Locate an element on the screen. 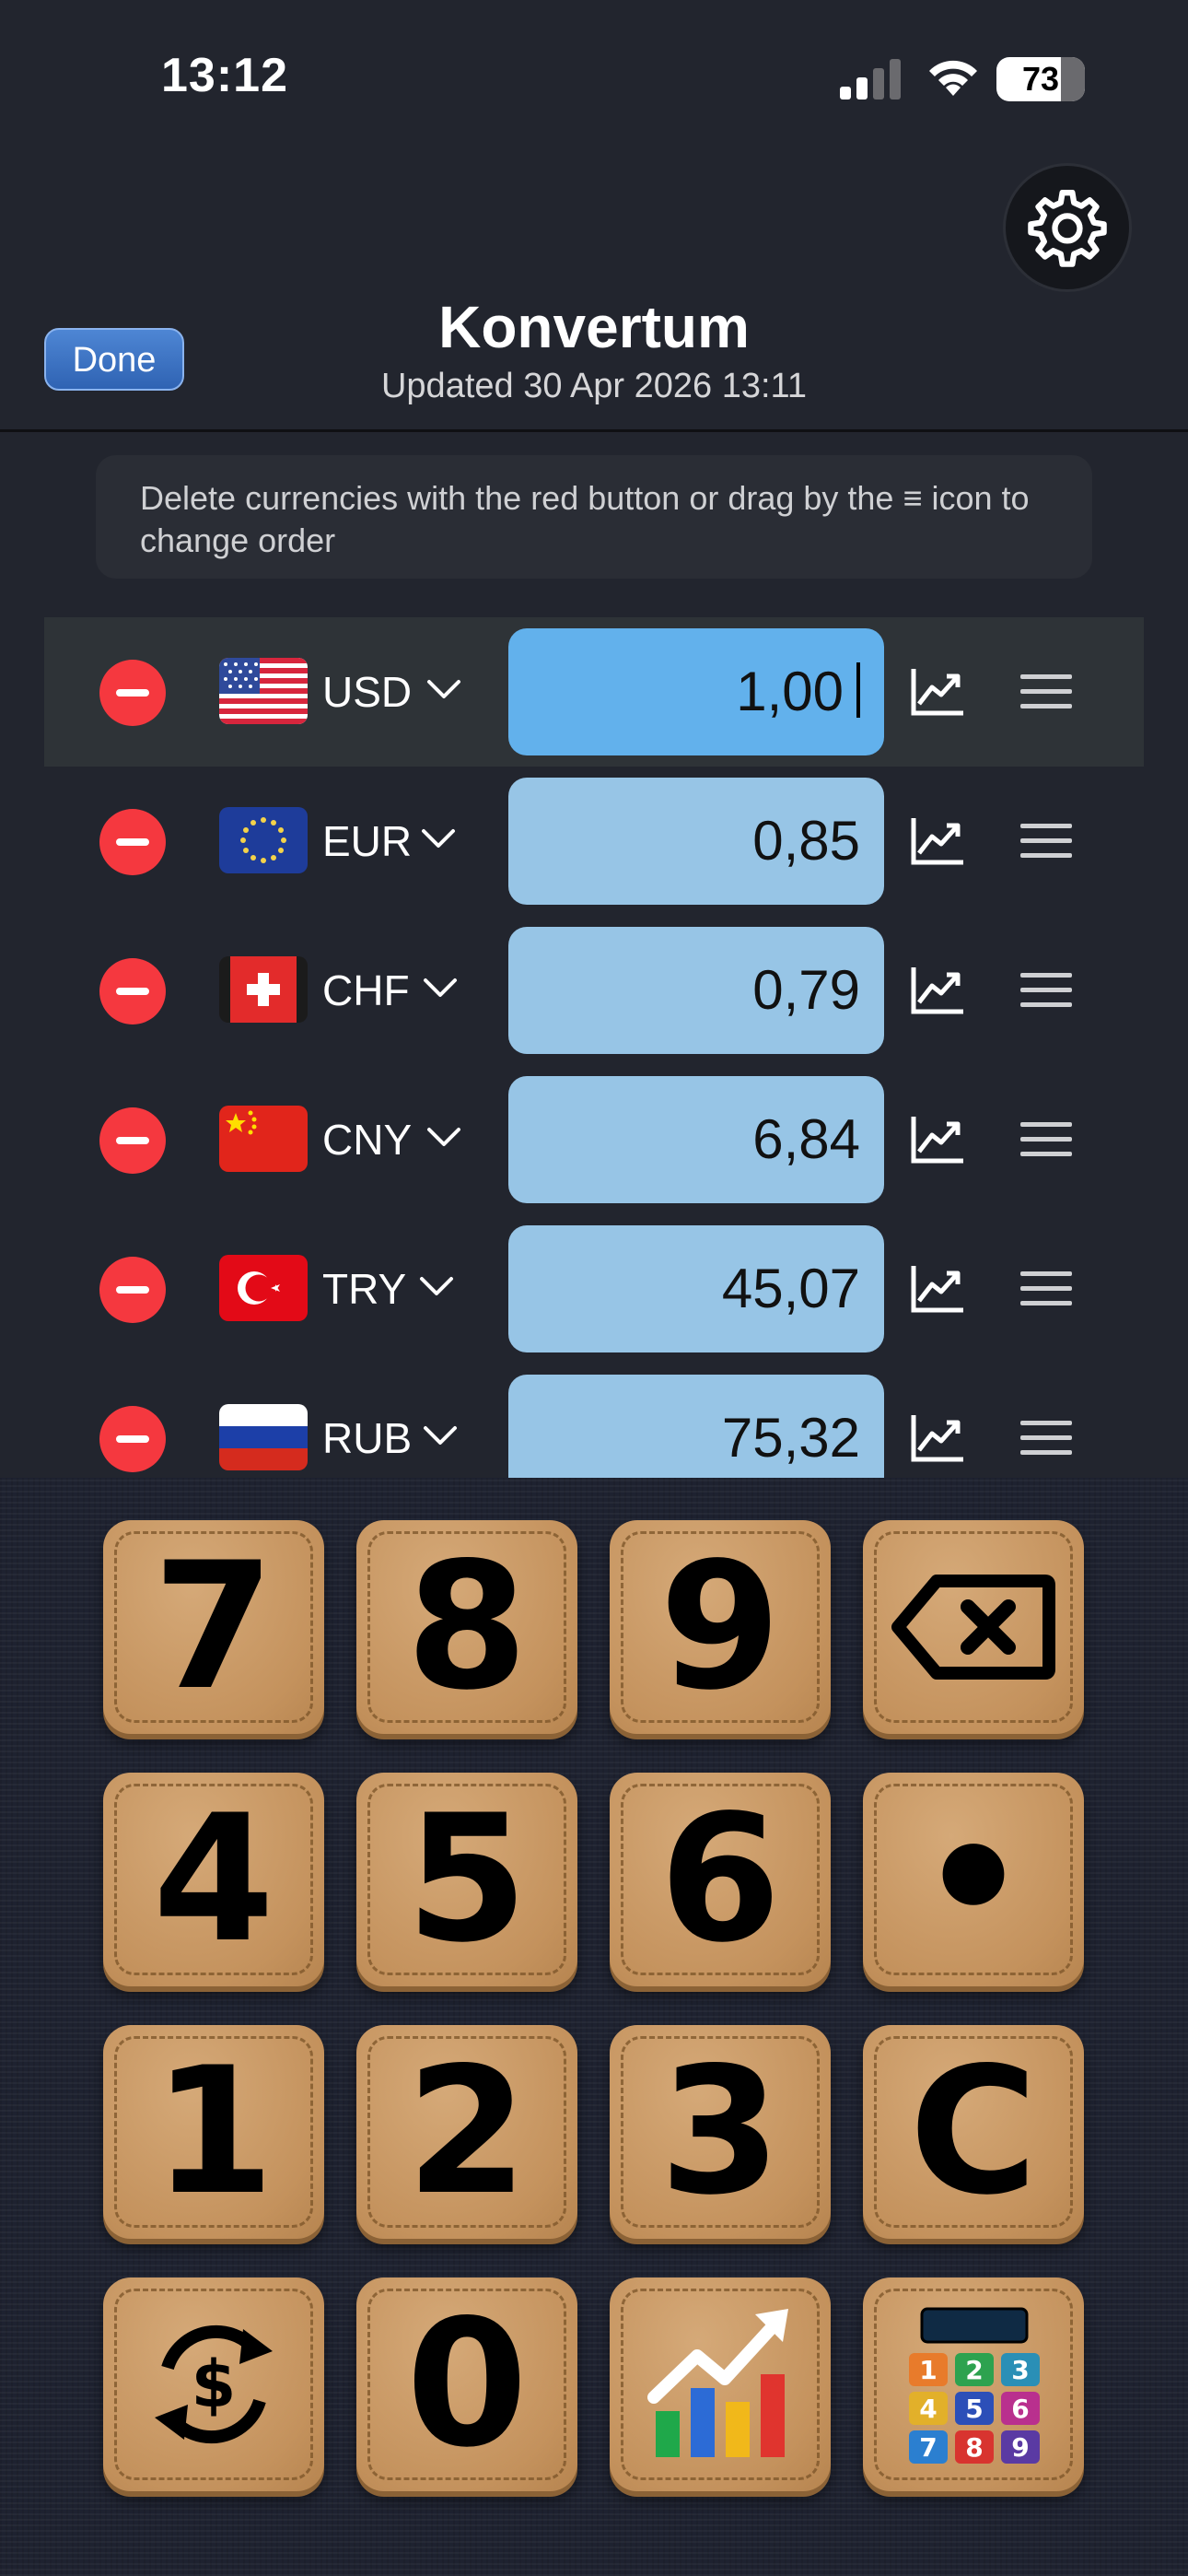  key-backspace is located at coordinates (973, 1627).